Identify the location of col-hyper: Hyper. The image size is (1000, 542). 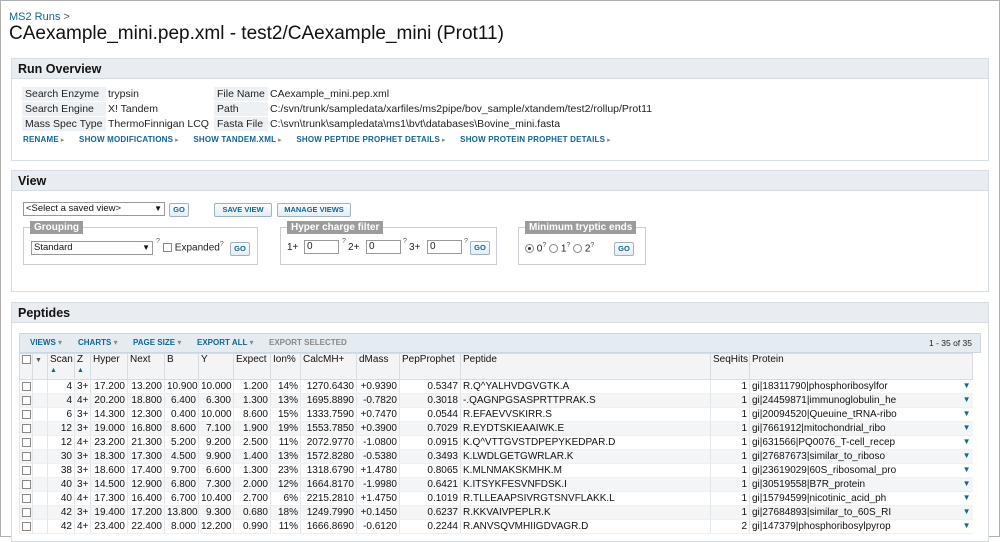
(109, 366).